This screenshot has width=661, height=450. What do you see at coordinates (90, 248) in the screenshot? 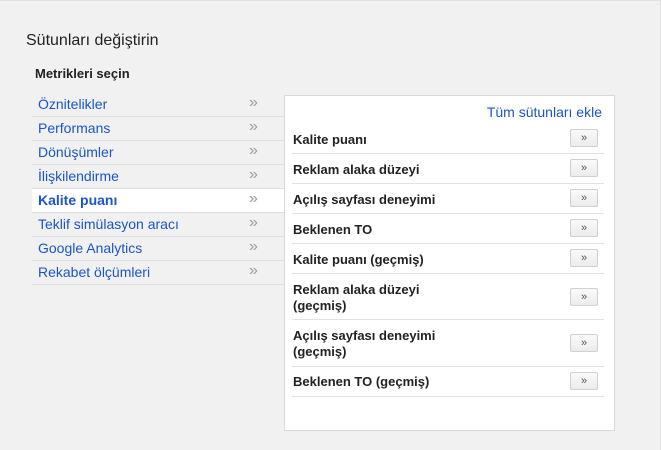
I see `sidebar-item-label: Google Analytics` at bounding box center [90, 248].